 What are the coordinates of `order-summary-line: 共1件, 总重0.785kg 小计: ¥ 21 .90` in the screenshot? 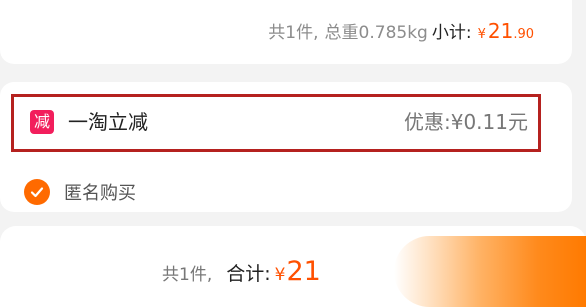 It's located at (401, 32).